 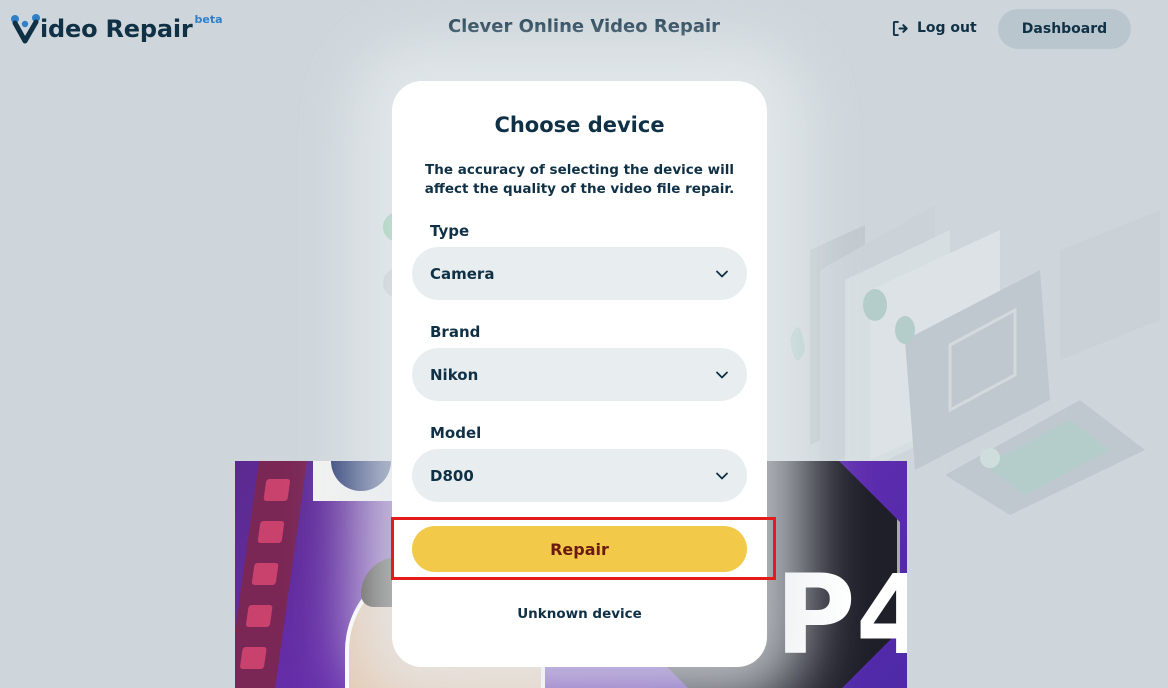 I want to click on model-select: D800, so click(x=579, y=475).